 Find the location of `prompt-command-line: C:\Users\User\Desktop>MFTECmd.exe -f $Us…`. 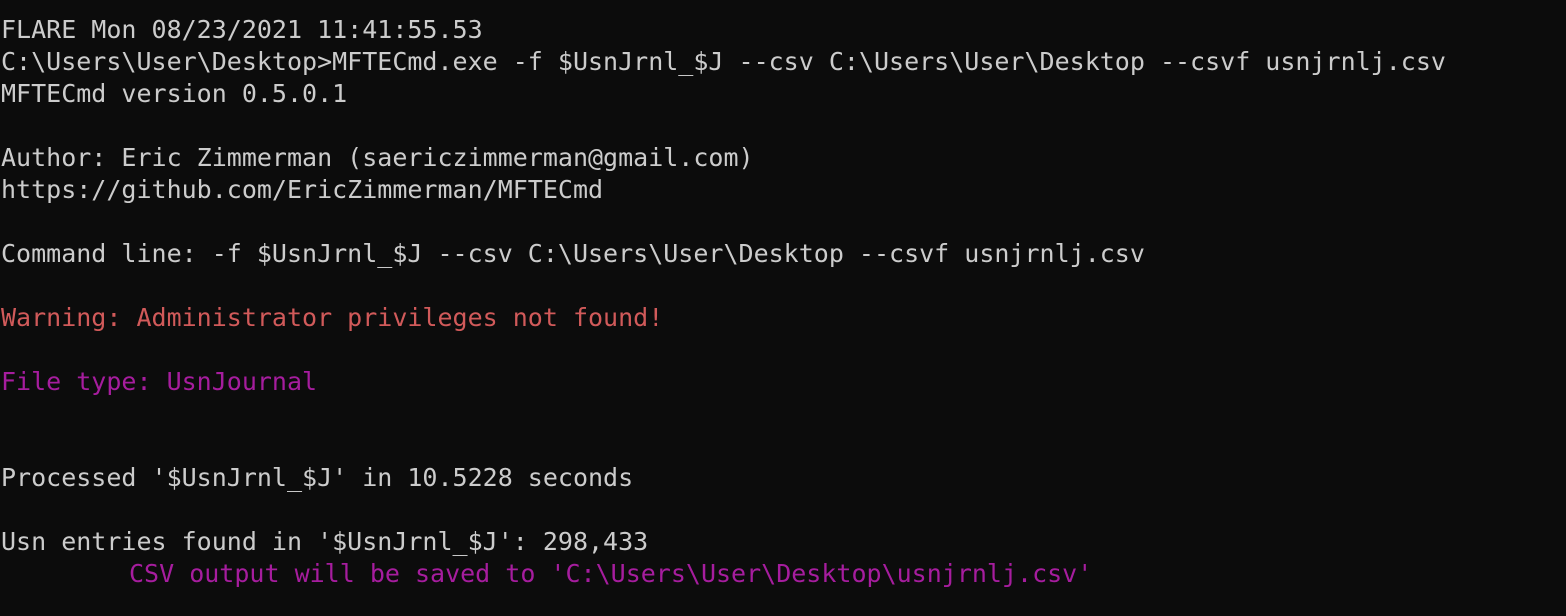

prompt-command-line: C:\Users\User\Desktop>MFTECmd.exe -f $Us… is located at coordinates (723, 61).